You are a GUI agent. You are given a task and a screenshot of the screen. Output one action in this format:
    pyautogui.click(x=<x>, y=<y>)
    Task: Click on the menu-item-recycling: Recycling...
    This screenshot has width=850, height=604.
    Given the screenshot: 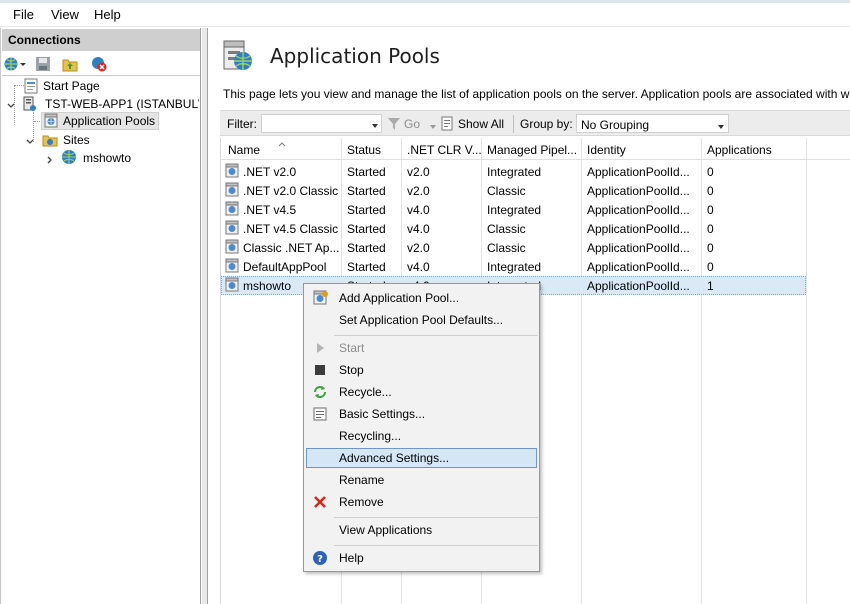 What is the action you would take?
    pyautogui.click(x=421, y=436)
    